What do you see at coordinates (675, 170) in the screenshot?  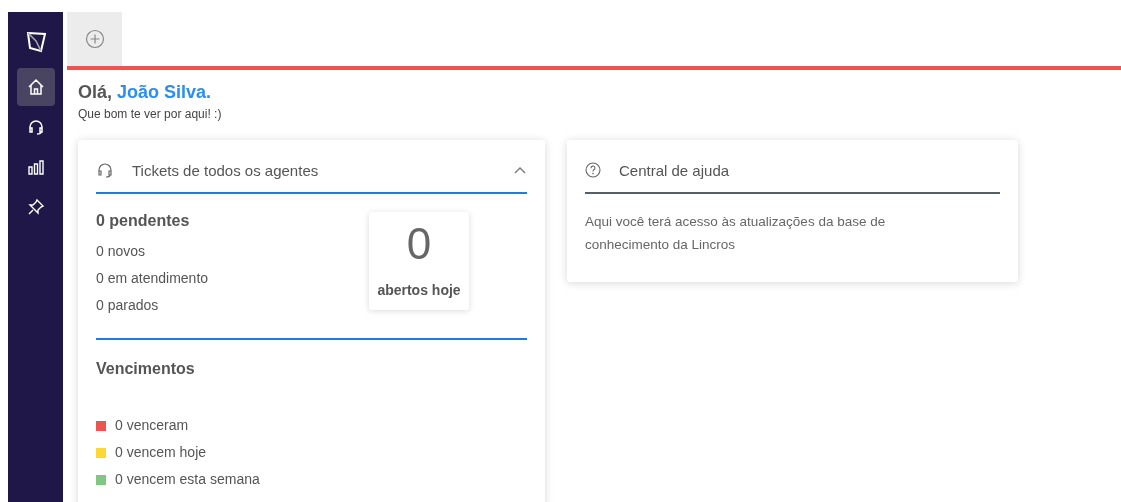 I see `card-title: Central de ajuda` at bounding box center [675, 170].